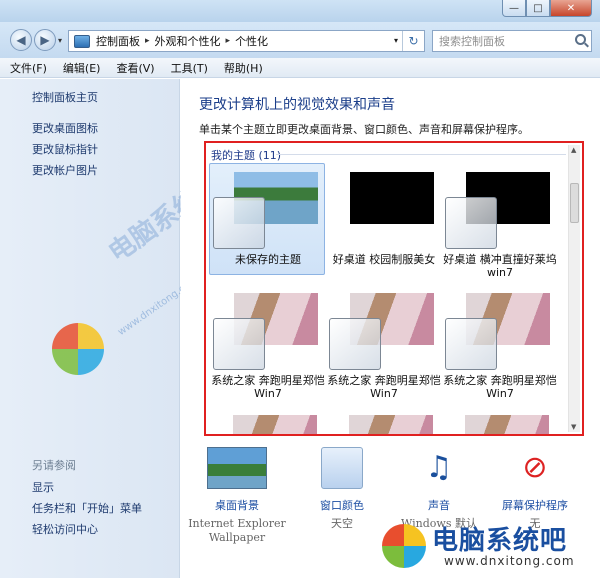 This screenshot has height=578, width=600. Describe the element at coordinates (251, 41) in the screenshot. I see `breadcrumb-item: 个性化` at that location.